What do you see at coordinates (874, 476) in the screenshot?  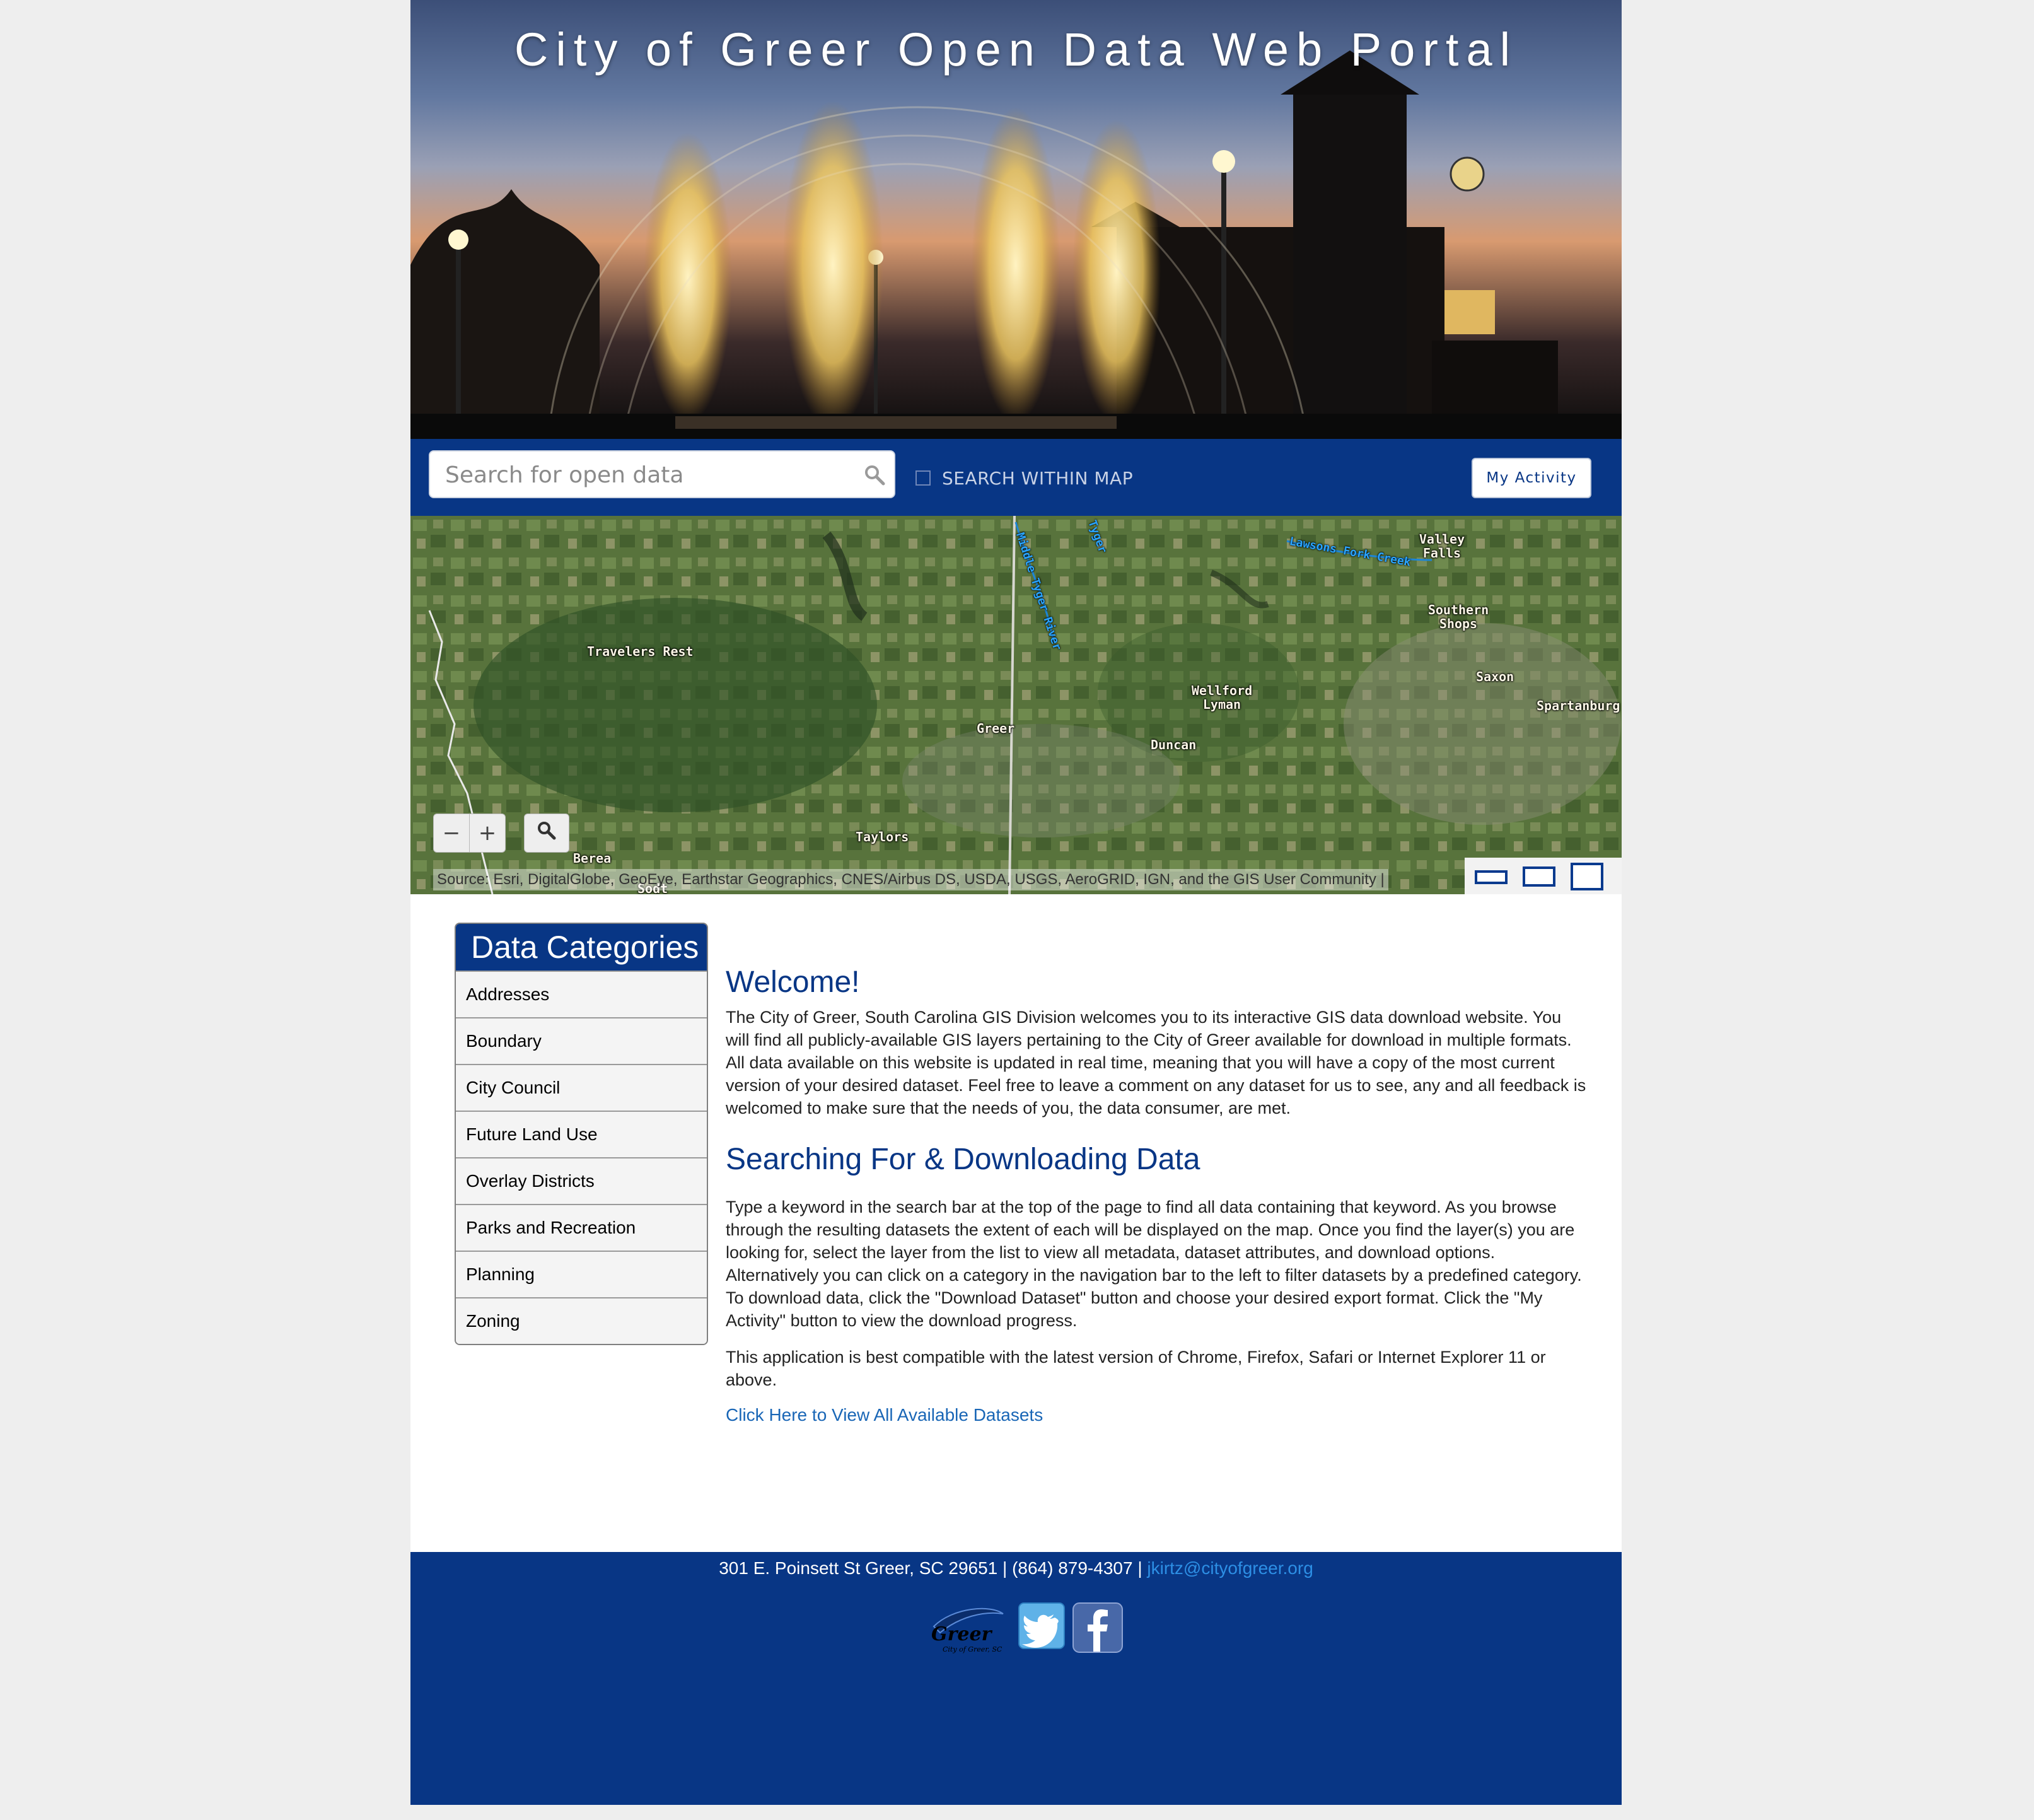 I see `search-icon` at bounding box center [874, 476].